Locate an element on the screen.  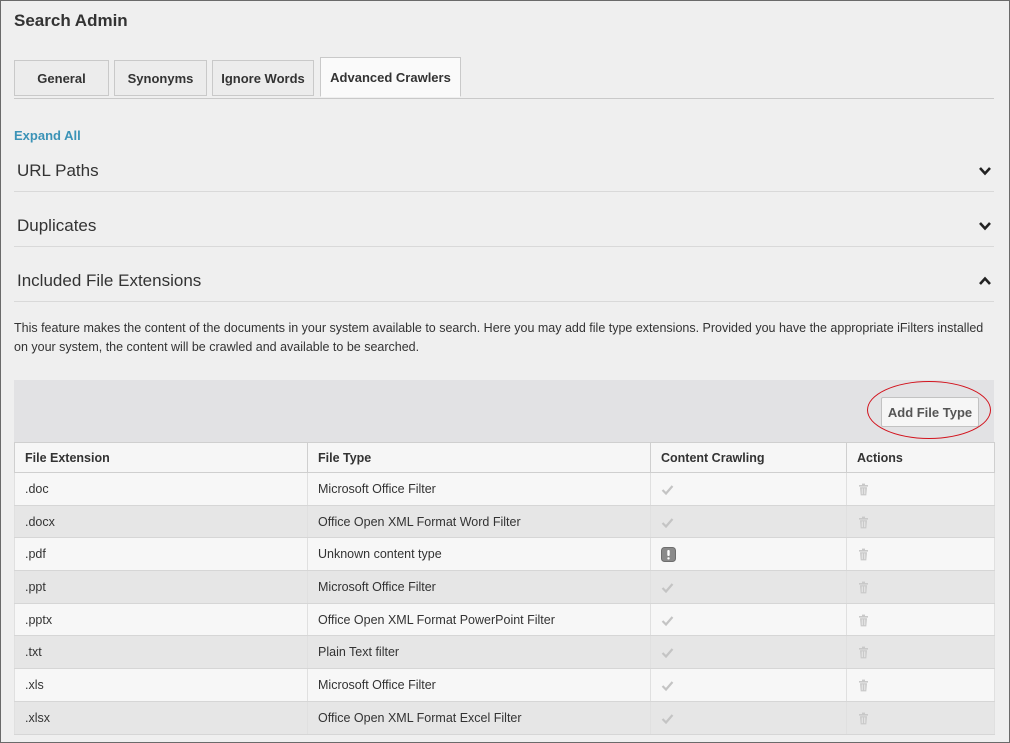
add-file-type-button: Add File Type is located at coordinates (930, 412).